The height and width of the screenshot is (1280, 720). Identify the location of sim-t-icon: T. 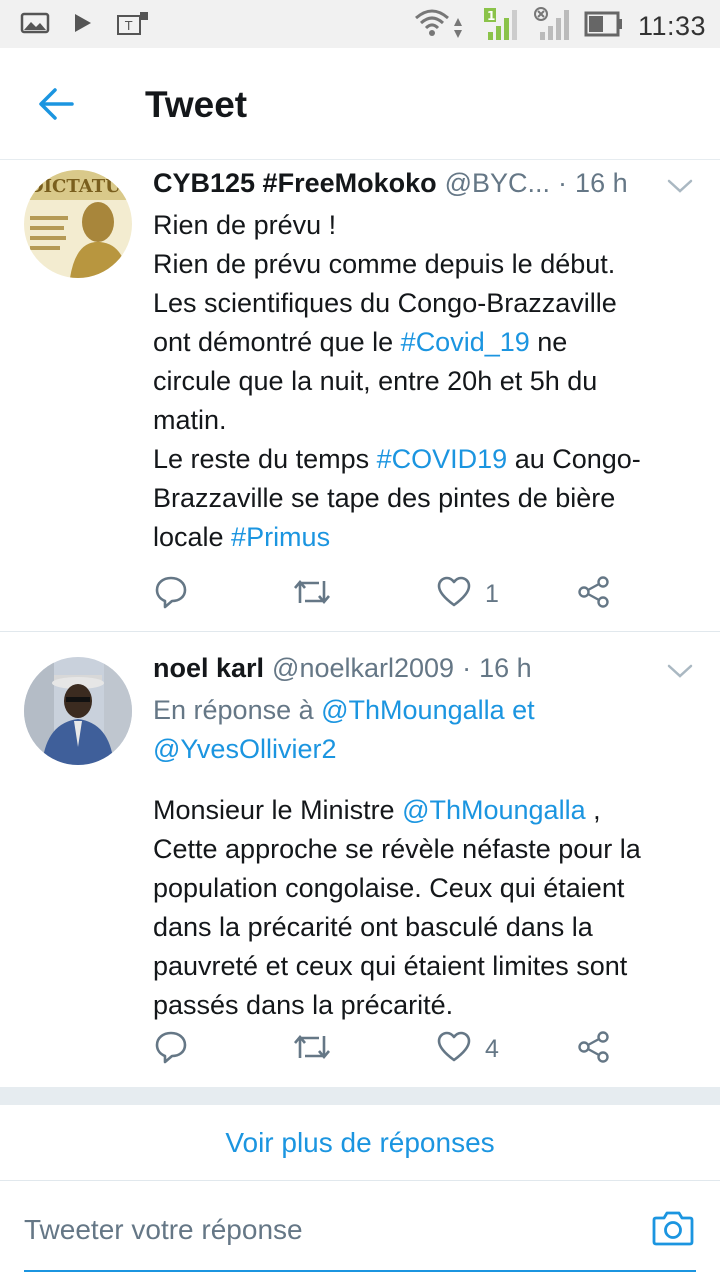
(133, 25).